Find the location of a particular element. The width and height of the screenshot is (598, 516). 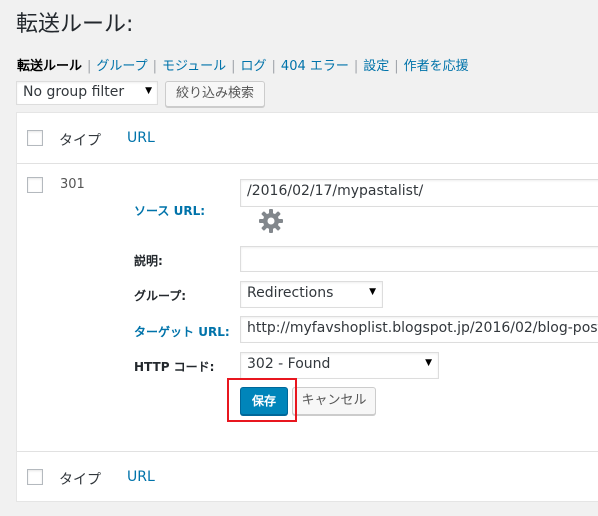

subnav-groups: グループ is located at coordinates (121, 66).